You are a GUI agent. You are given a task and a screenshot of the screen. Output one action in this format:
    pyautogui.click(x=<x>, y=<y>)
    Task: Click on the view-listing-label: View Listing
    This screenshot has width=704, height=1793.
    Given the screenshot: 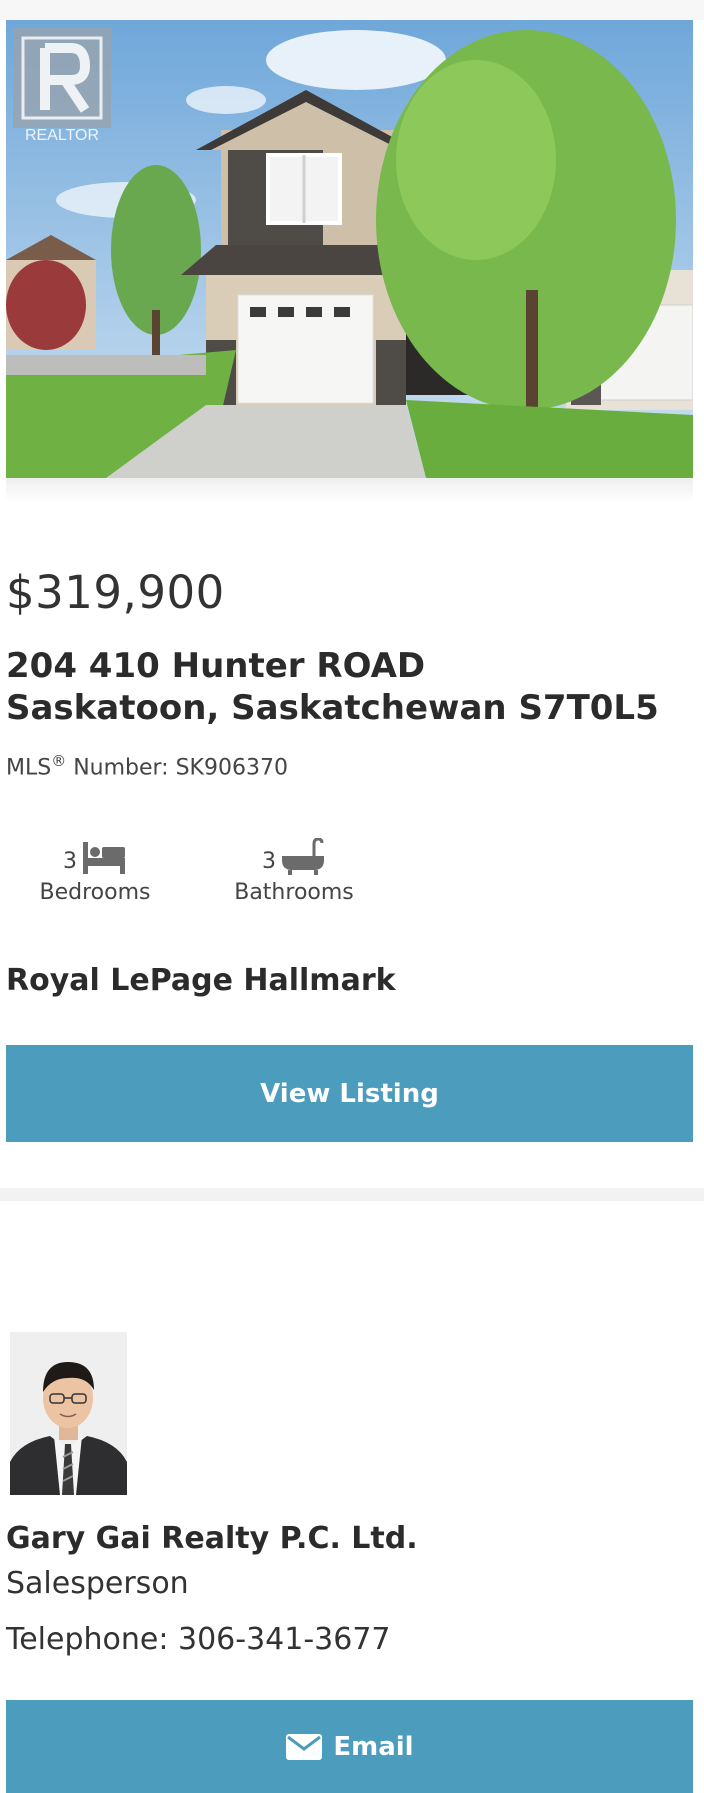 What is the action you would take?
    pyautogui.click(x=349, y=1093)
    